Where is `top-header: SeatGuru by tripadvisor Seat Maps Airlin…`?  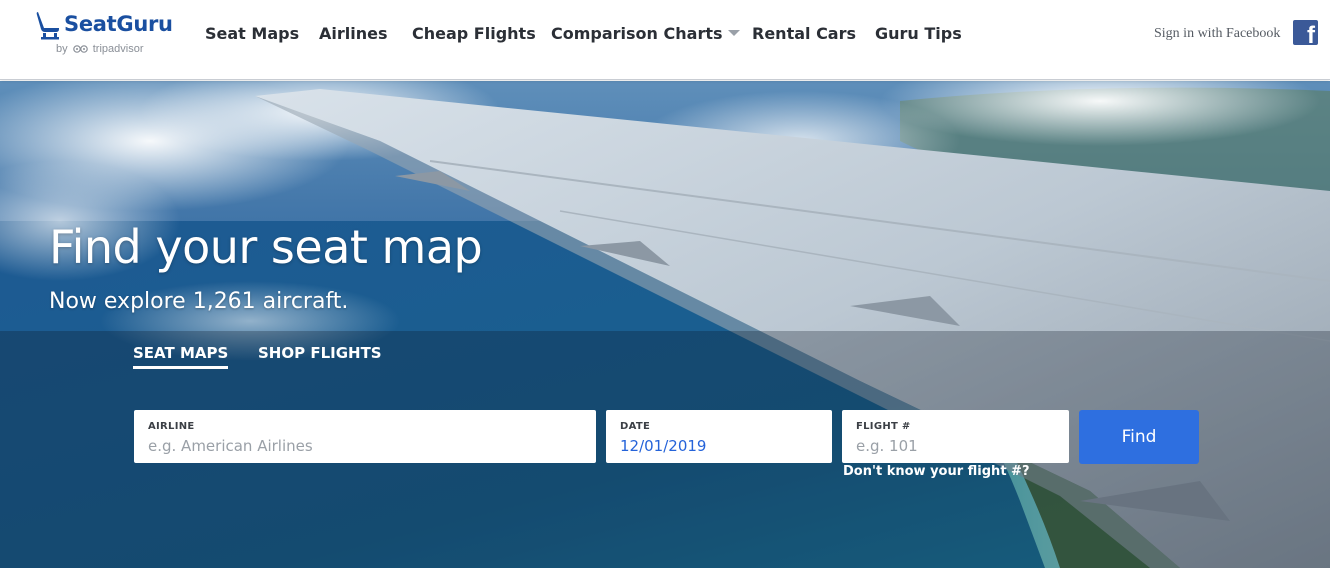
top-header: SeatGuru by tripadvisor Seat Maps Airlin… is located at coordinates (665, 40).